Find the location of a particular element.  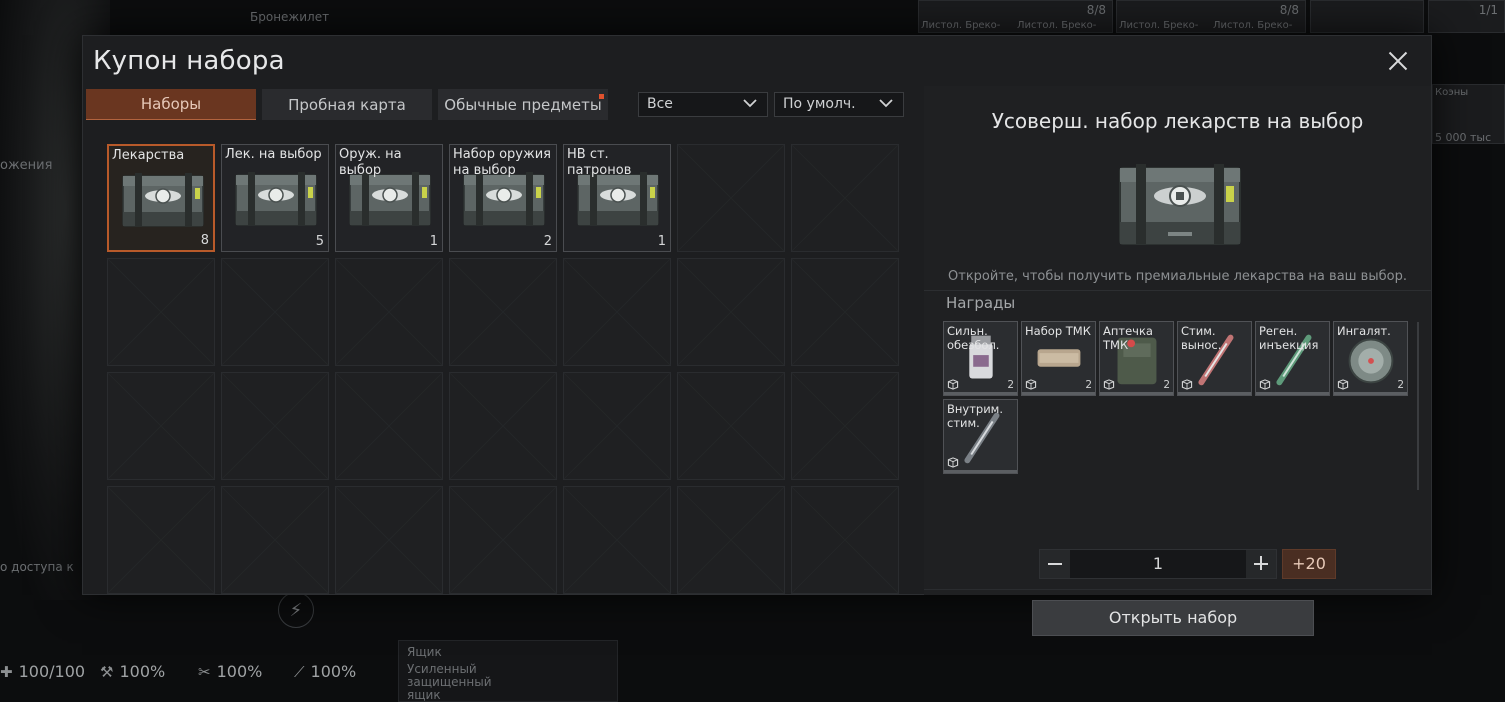

kit-quantity: 2 is located at coordinates (547, 241).